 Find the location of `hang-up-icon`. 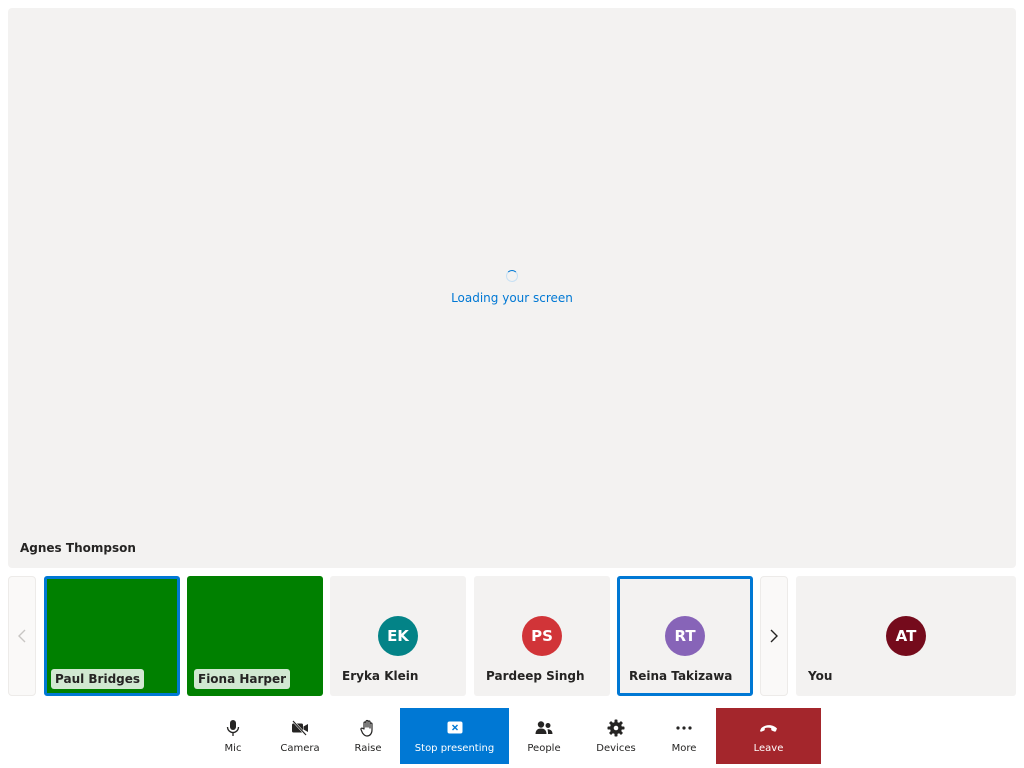

hang-up-icon is located at coordinates (768, 728).